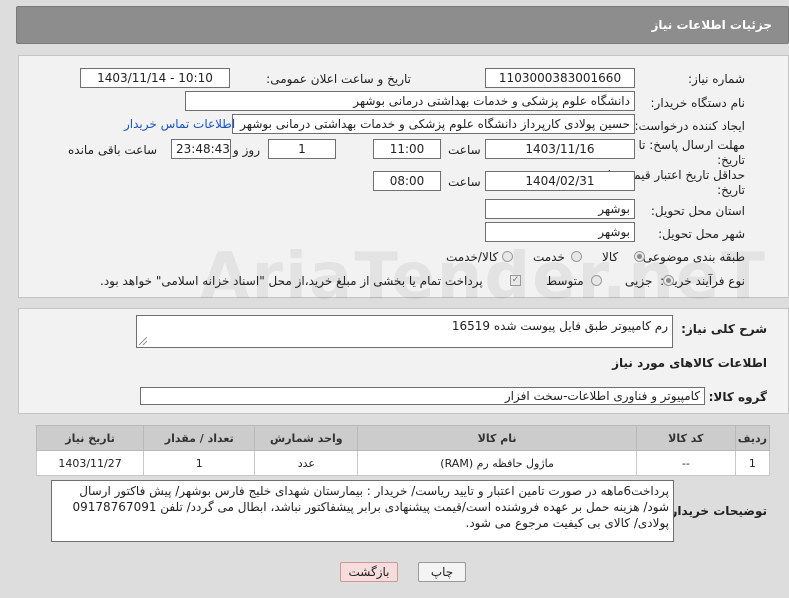 This screenshot has width=789, height=598. I want to click on col-date: تاریخ نیاز, so click(90, 438).